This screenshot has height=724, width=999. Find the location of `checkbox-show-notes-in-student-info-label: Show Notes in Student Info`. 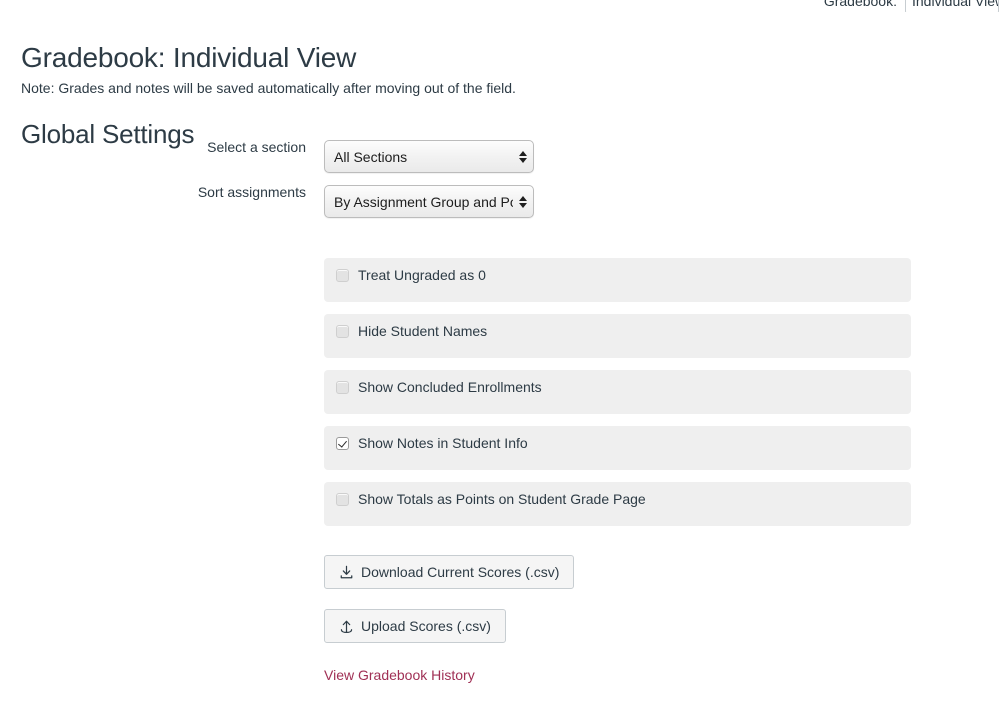

checkbox-show-notes-in-student-info-label: Show Notes in Student Info is located at coordinates (443, 443).